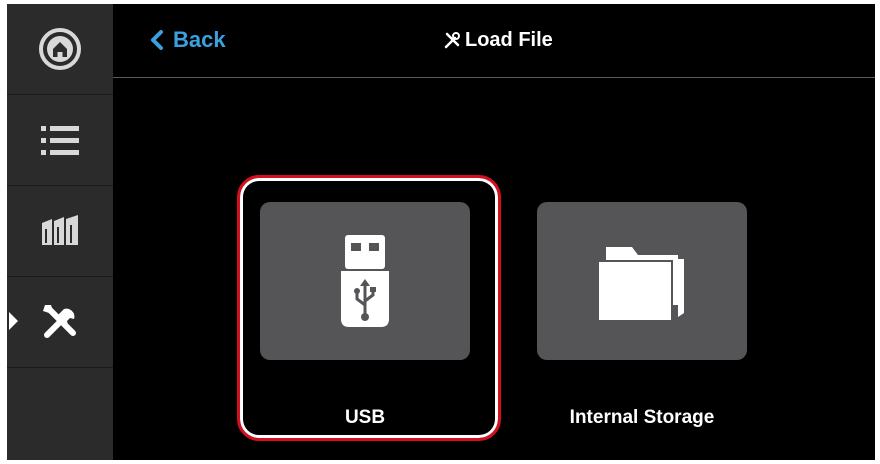 The width and height of the screenshot is (880, 464). I want to click on header-bar: Back Load File, so click(494, 41).